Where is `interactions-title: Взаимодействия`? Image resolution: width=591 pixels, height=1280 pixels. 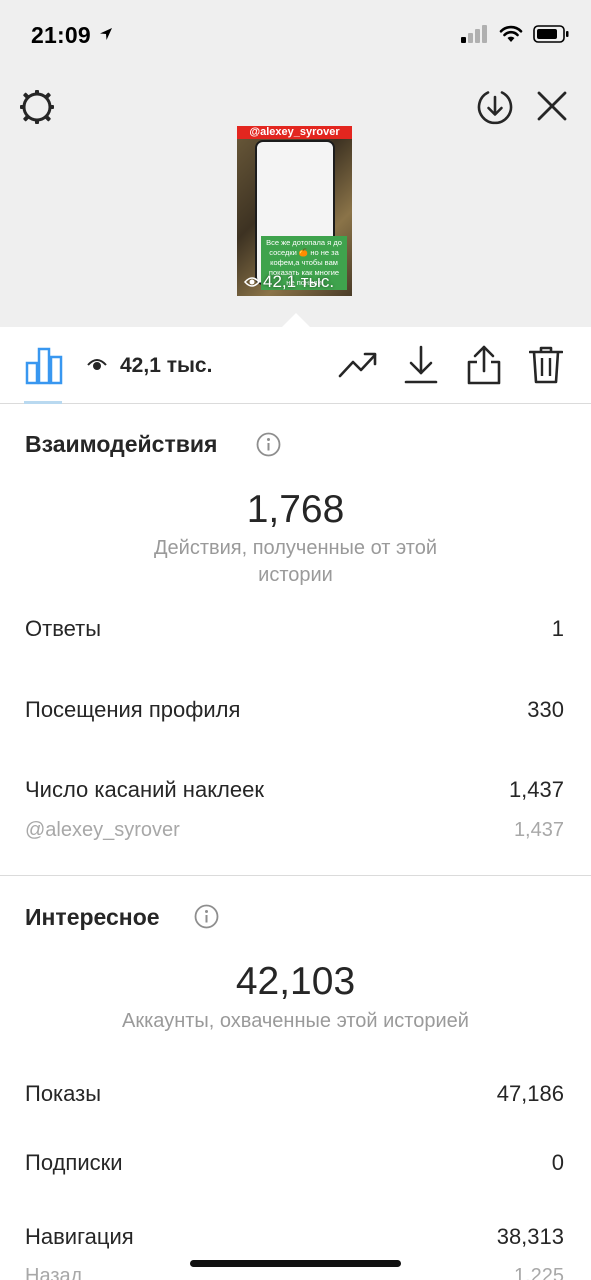 interactions-title: Взаимодействия is located at coordinates (121, 444).